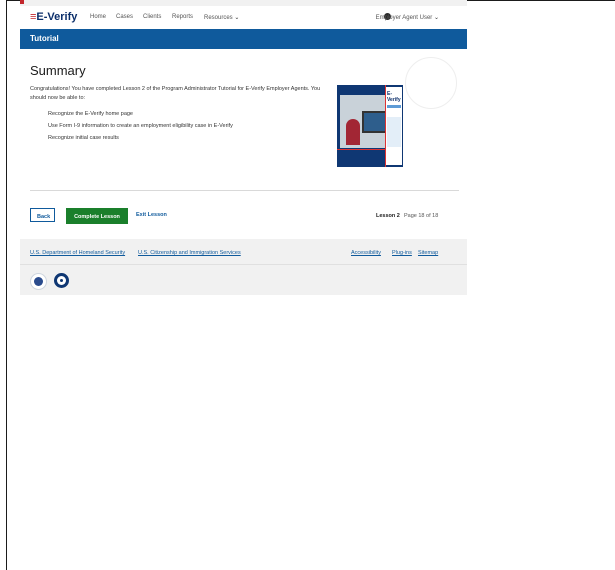  What do you see at coordinates (243, 3) in the screenshot?
I see `gov-banner` at bounding box center [243, 3].